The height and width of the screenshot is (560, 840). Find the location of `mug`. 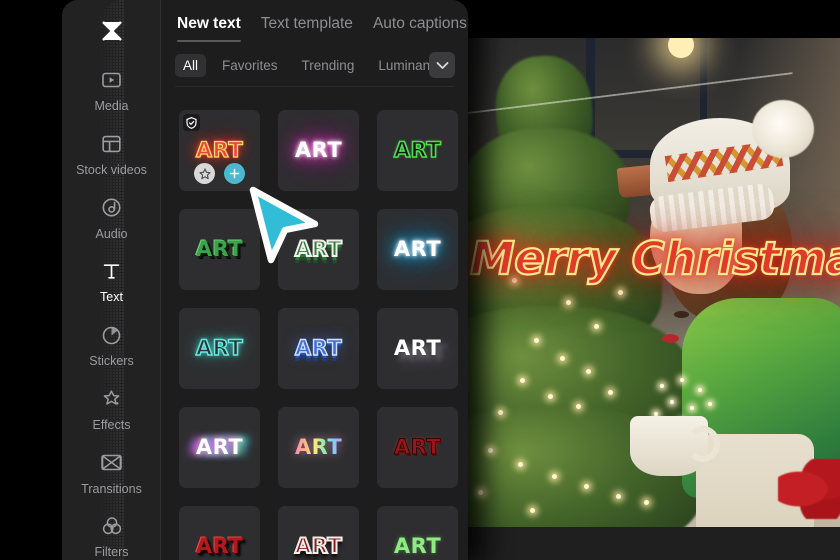

mug is located at coordinates (675, 446).